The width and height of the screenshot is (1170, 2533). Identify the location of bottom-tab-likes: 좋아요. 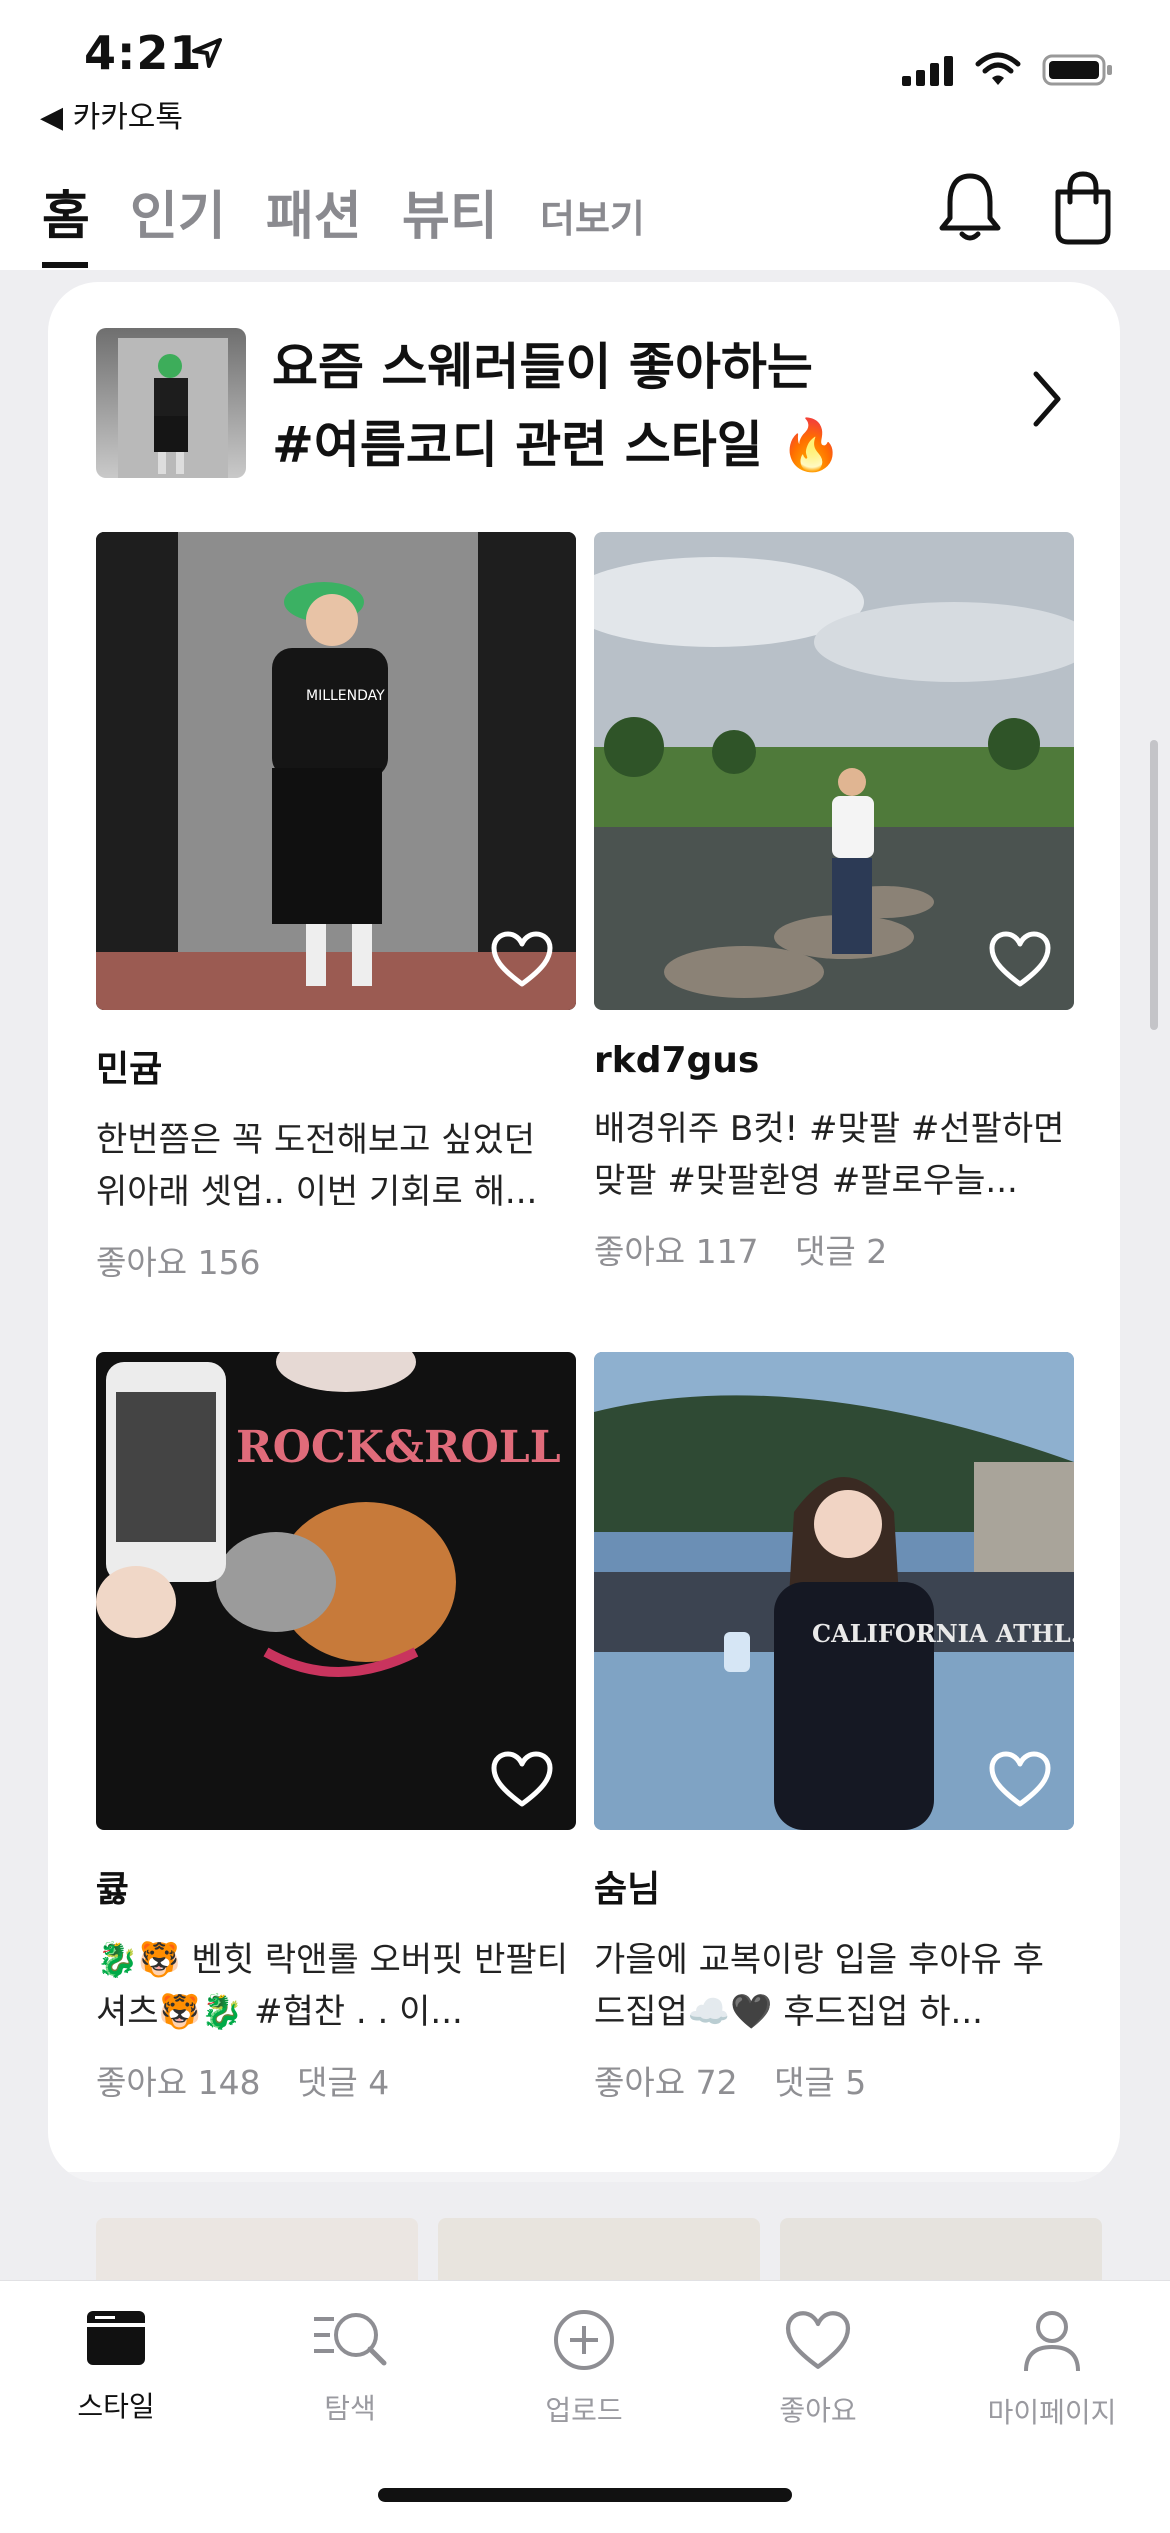
(818, 2369).